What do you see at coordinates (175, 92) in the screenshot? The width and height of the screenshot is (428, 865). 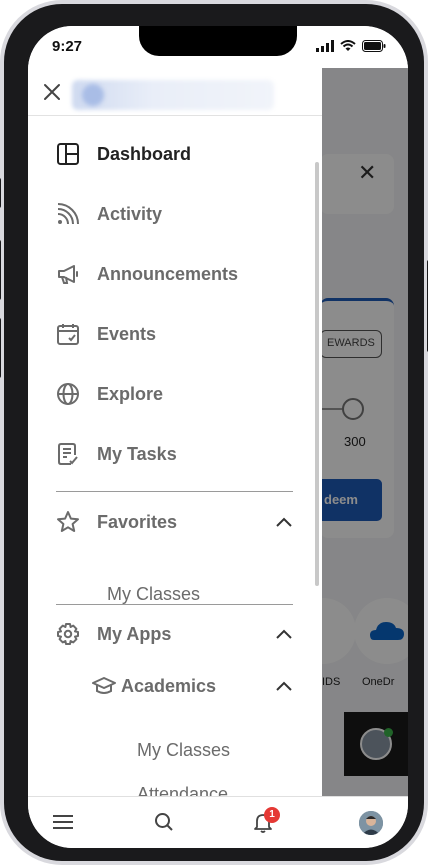 I see `drawer-header` at bounding box center [175, 92].